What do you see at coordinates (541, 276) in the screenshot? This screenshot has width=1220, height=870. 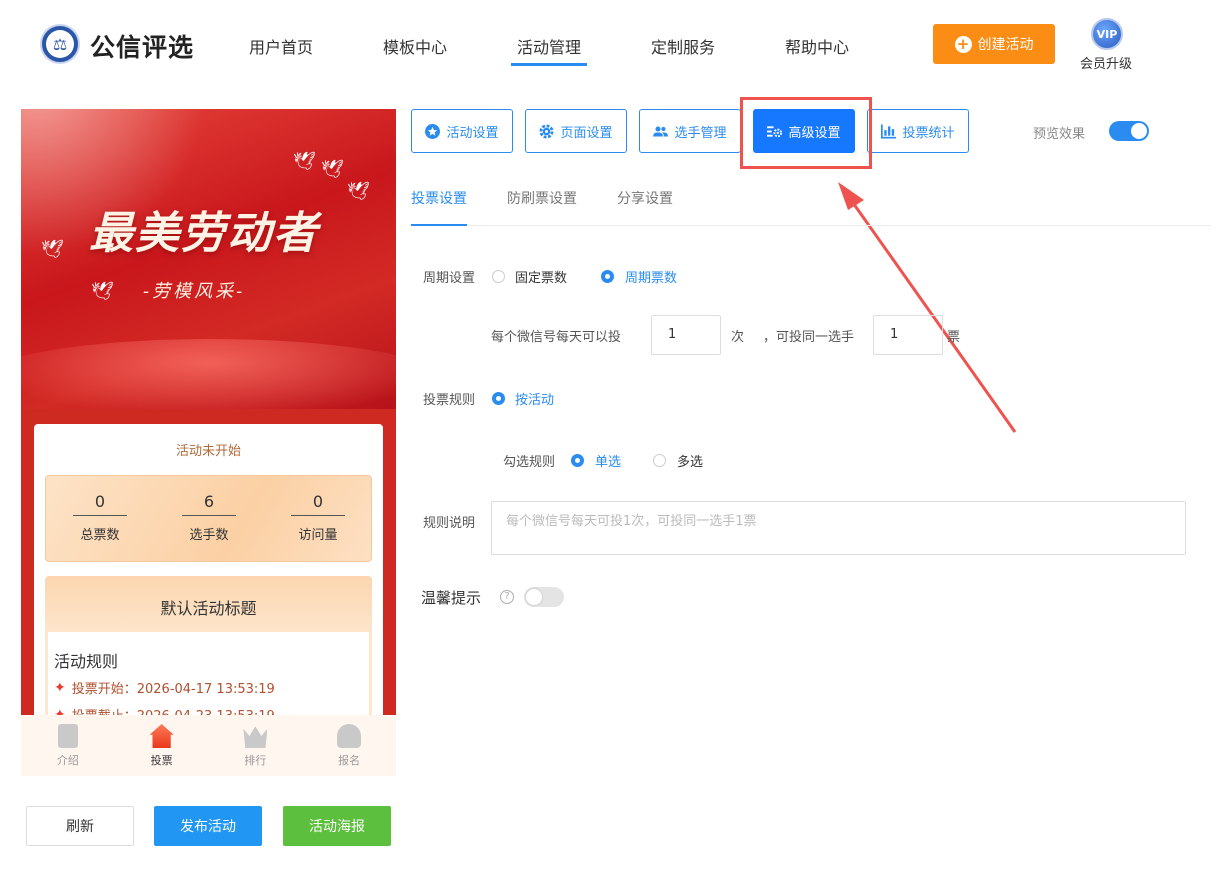 I see `cycle-fixed-label: 固定票数` at bounding box center [541, 276].